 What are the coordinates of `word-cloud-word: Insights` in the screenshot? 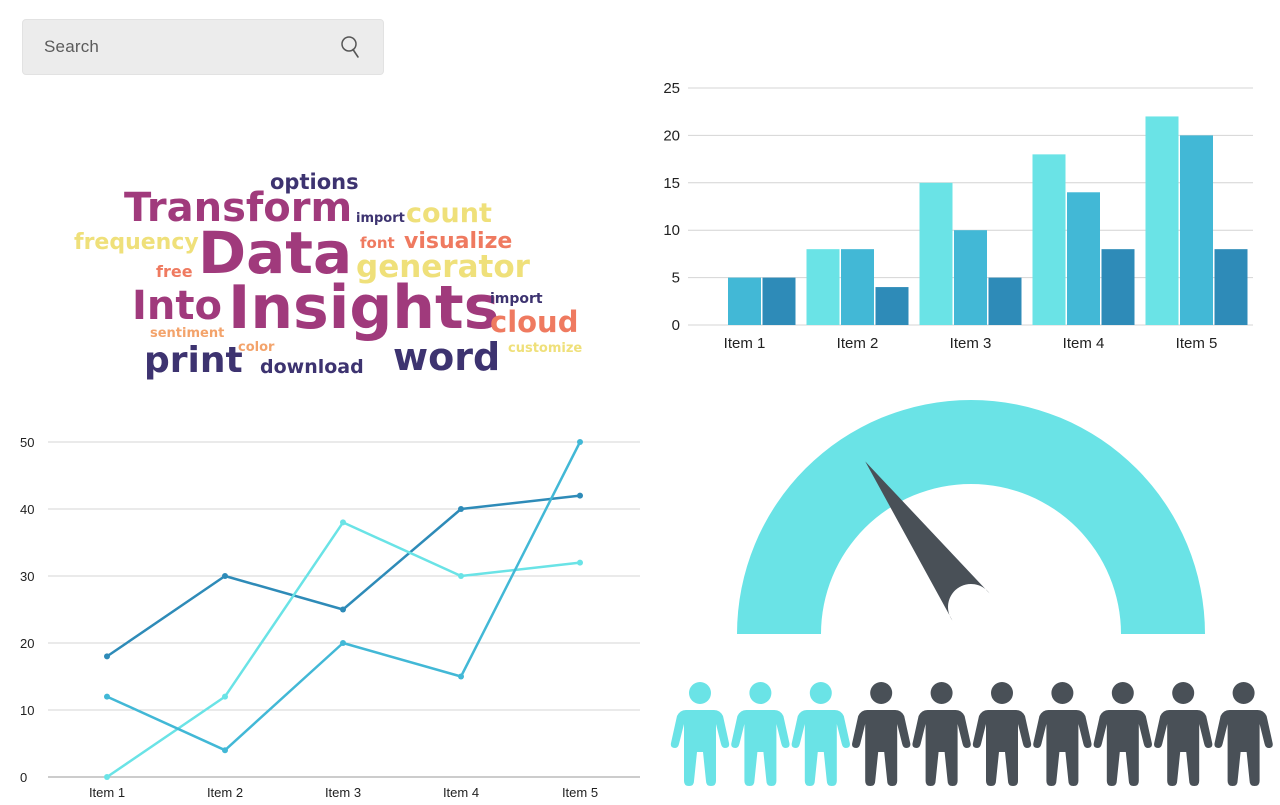 It's located at (364, 308).